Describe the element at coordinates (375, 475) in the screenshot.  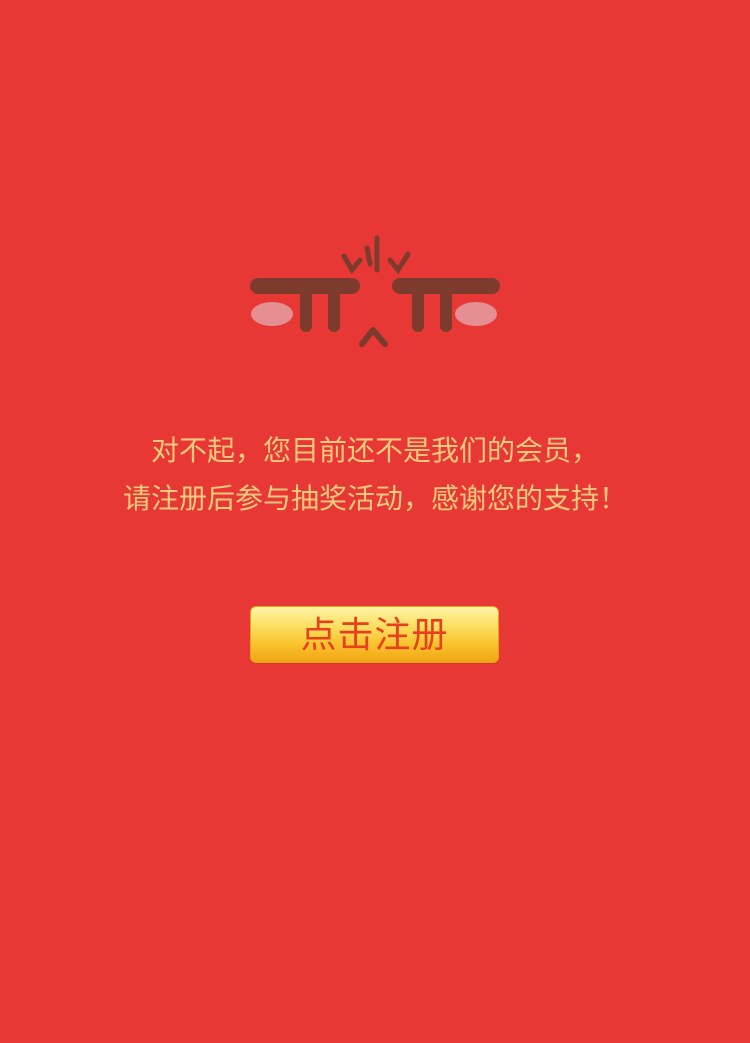
I see `not-member-message: 对不起，您目前还不是我们的会员， 请注册后参与抽奖活动，感谢您的支持！` at that location.